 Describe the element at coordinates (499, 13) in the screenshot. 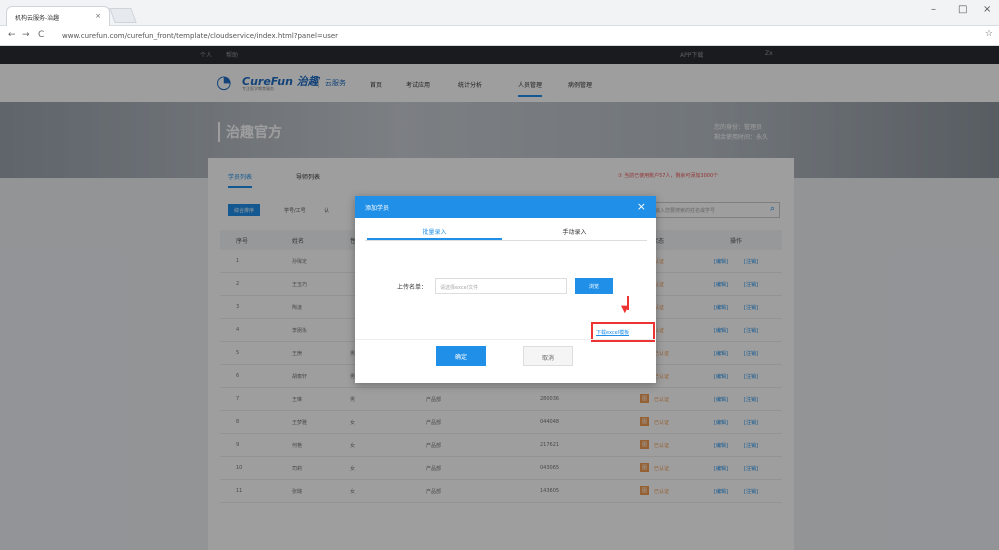

I see `browser-tab-bar: 机构云服务-治趣 × – □ ×` at that location.